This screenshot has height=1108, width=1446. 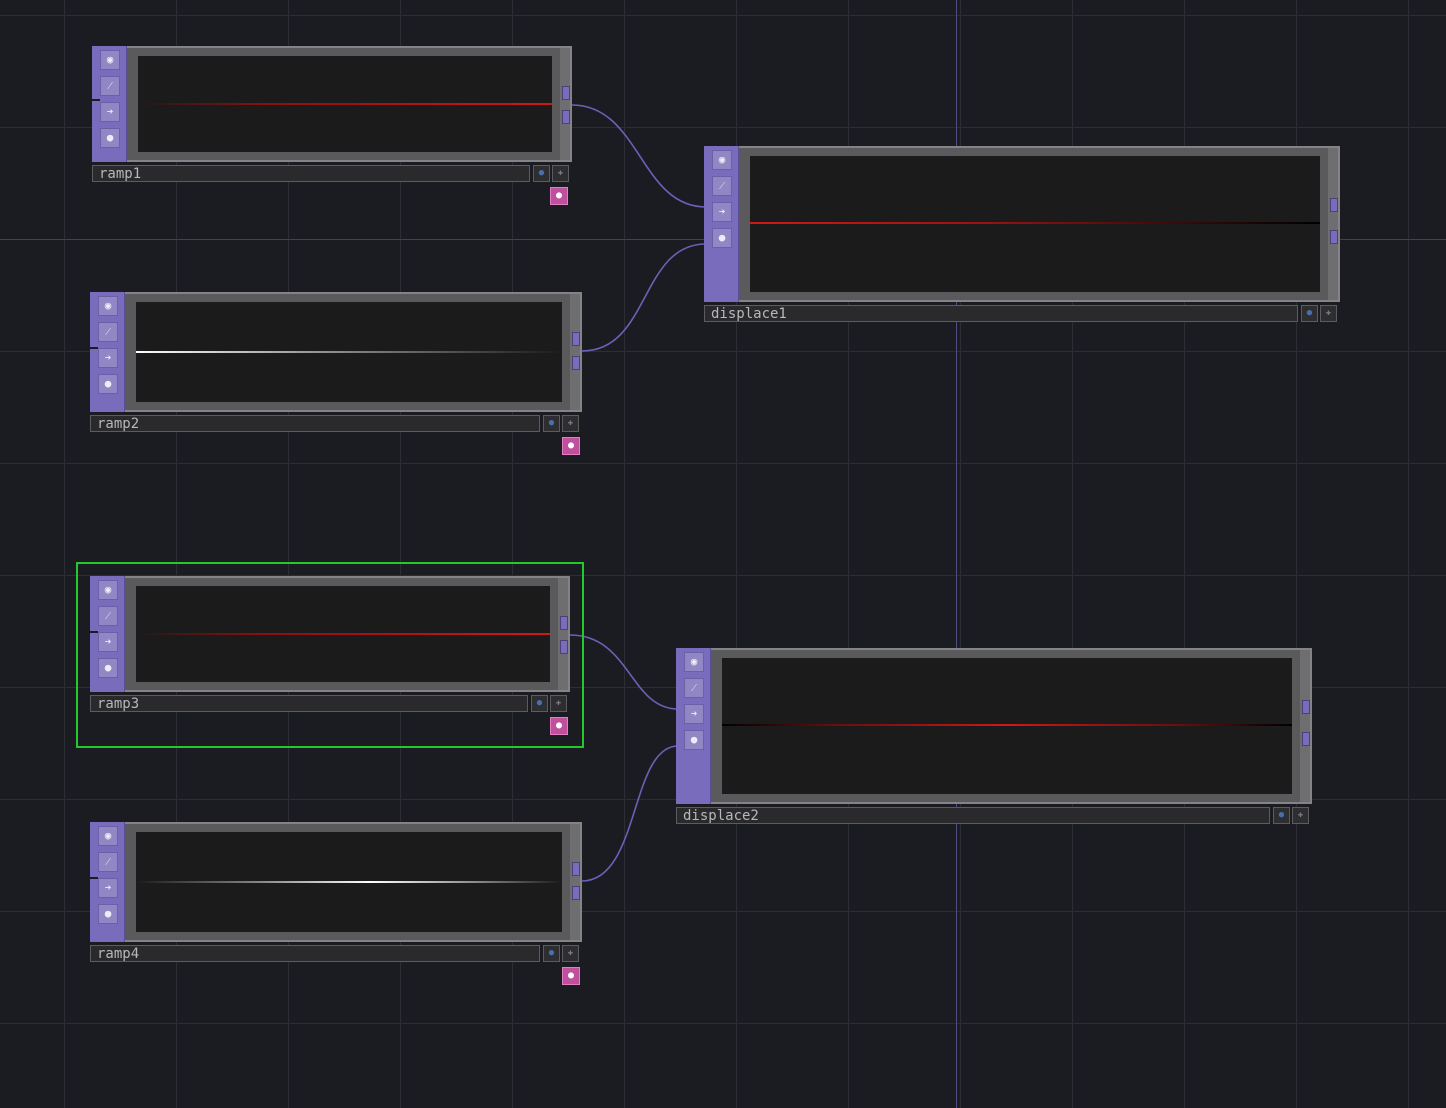 I want to click on wire-ramp4-displace2, so click(x=630, y=813).